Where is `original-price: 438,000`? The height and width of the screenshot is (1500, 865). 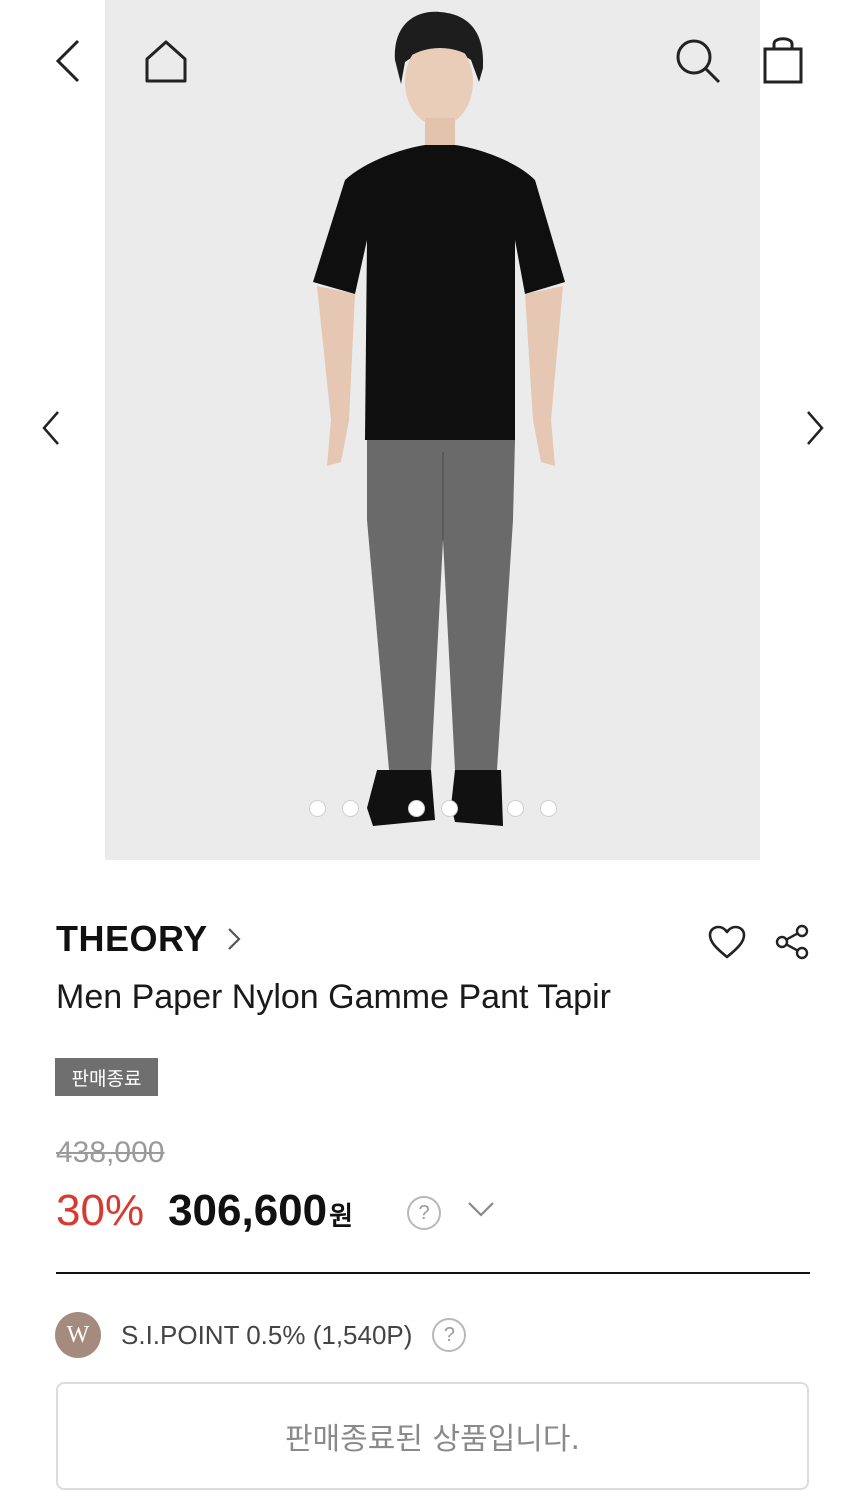
original-price: 438,000 is located at coordinates (110, 1152).